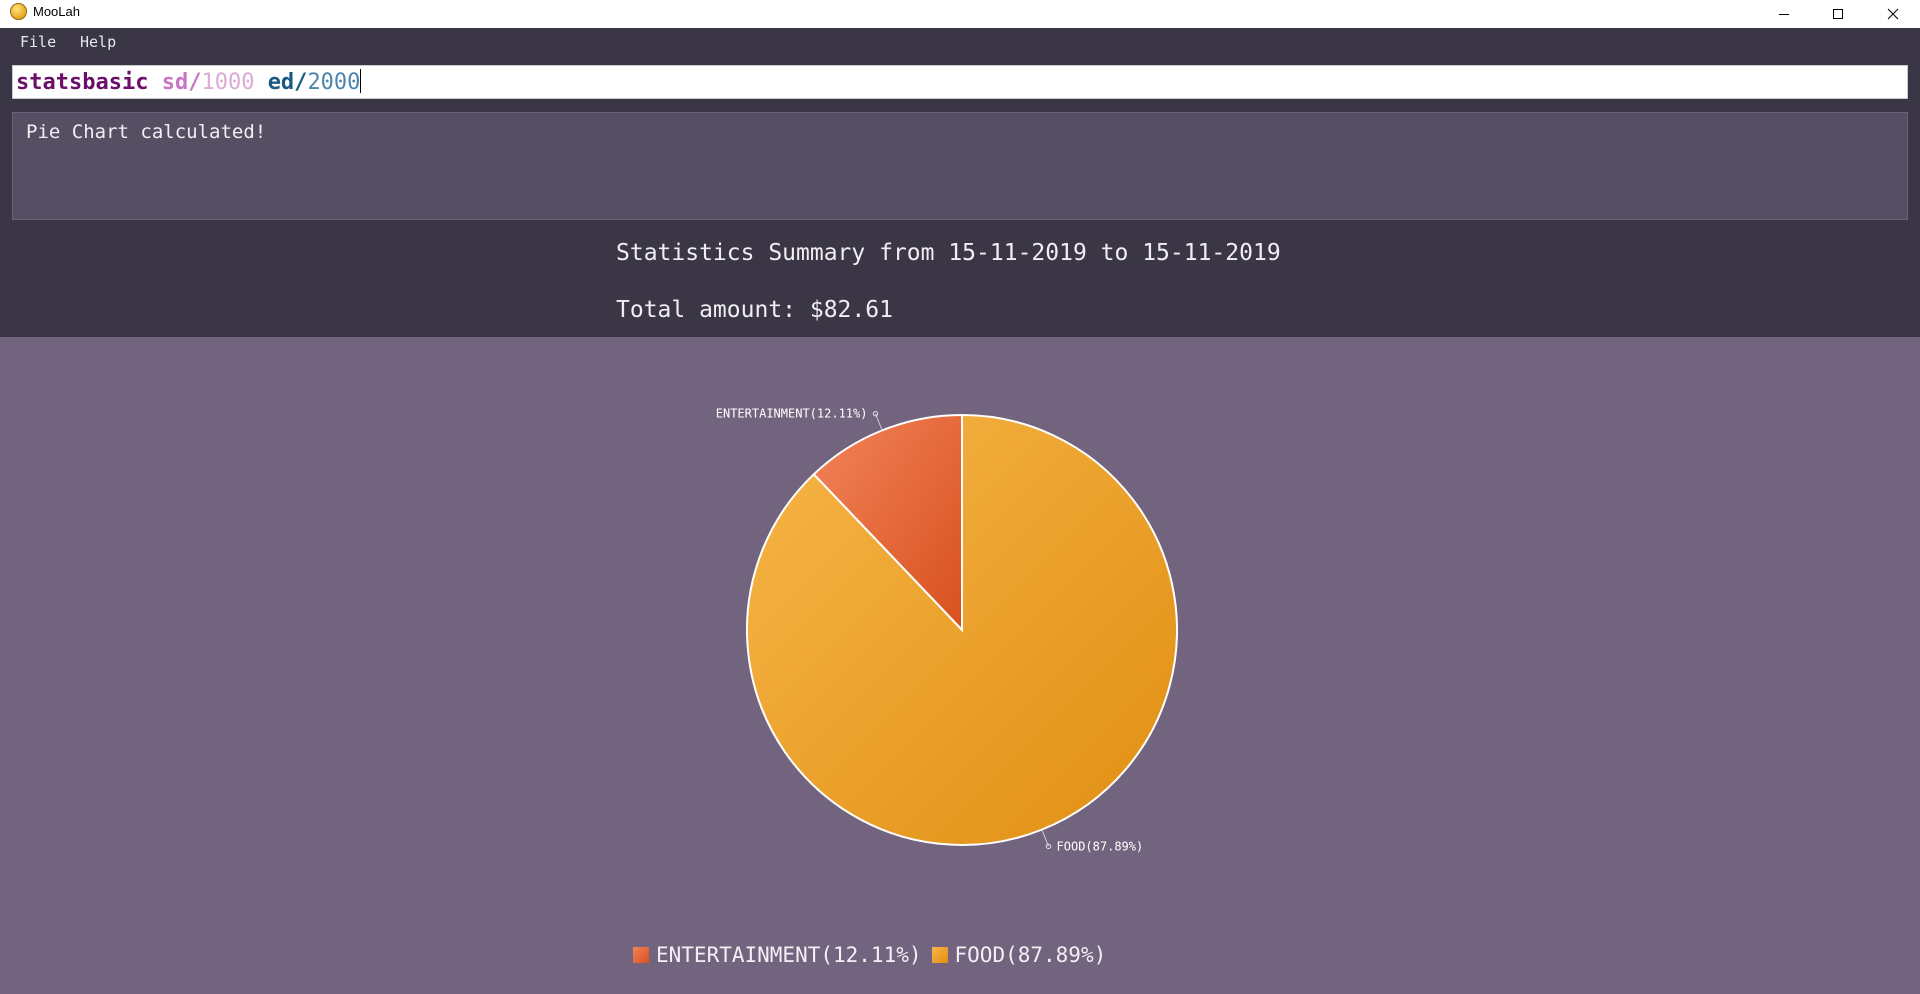  Describe the element at coordinates (960, 82) in the screenshot. I see `command-input: statsbasic sd/1000 ed/2000` at that location.